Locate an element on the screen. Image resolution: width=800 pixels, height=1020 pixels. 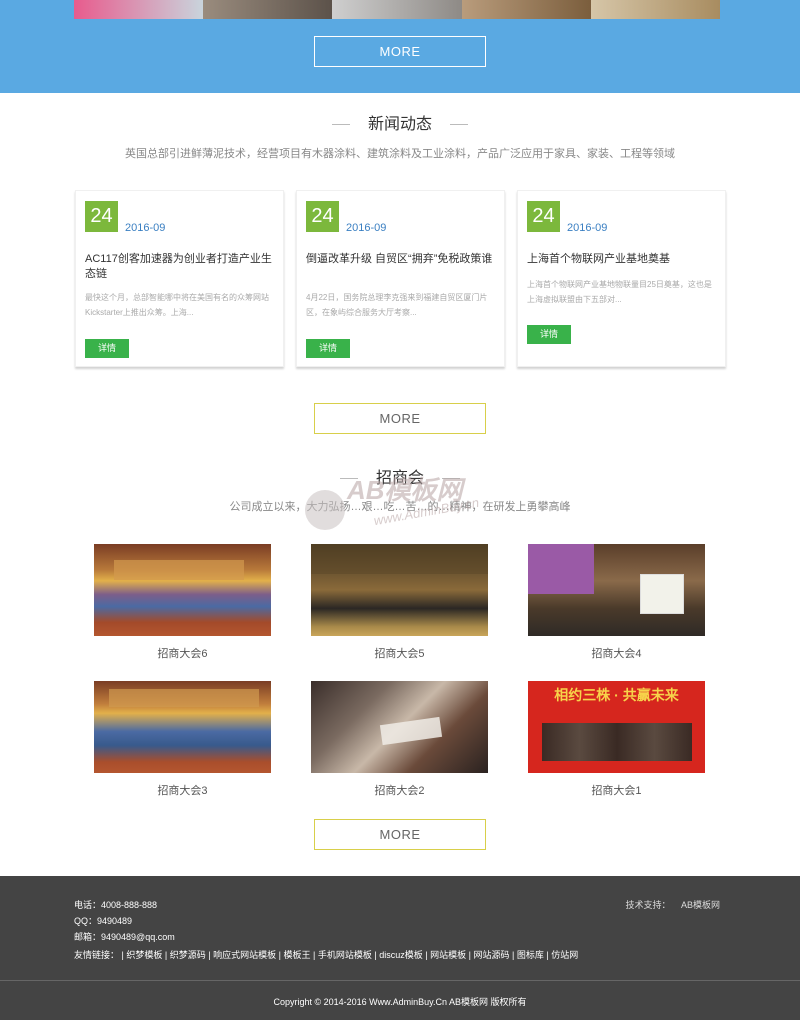
product-image-strip is located at coordinates (397, 9).